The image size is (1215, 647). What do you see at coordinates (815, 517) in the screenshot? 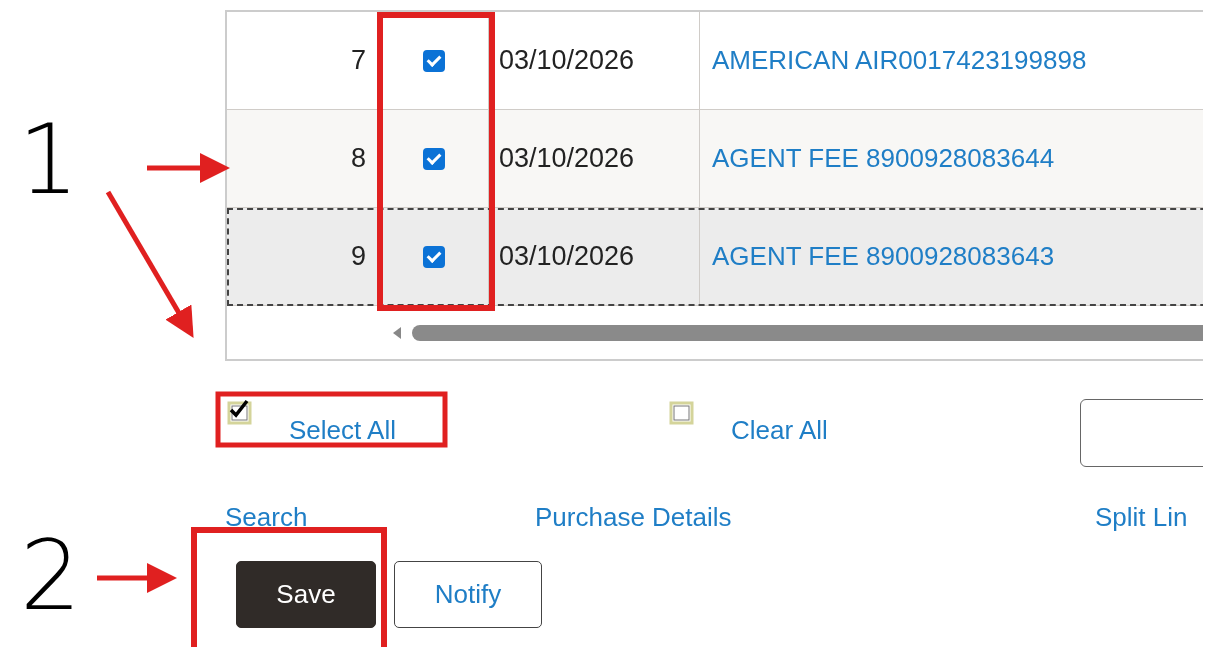
I see `page-link: Purchase Details` at bounding box center [815, 517].